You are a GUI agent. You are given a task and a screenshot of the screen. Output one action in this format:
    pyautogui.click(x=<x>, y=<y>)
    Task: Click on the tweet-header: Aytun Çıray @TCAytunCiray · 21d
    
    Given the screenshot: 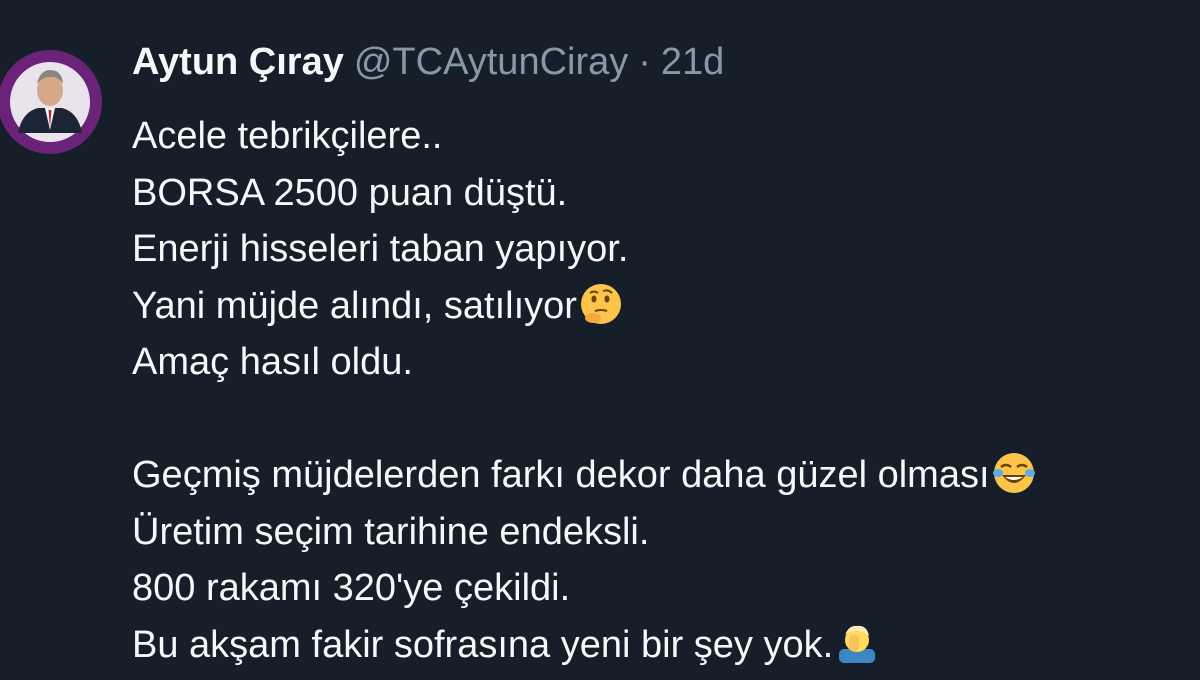 What is the action you would take?
    pyautogui.click(x=428, y=62)
    